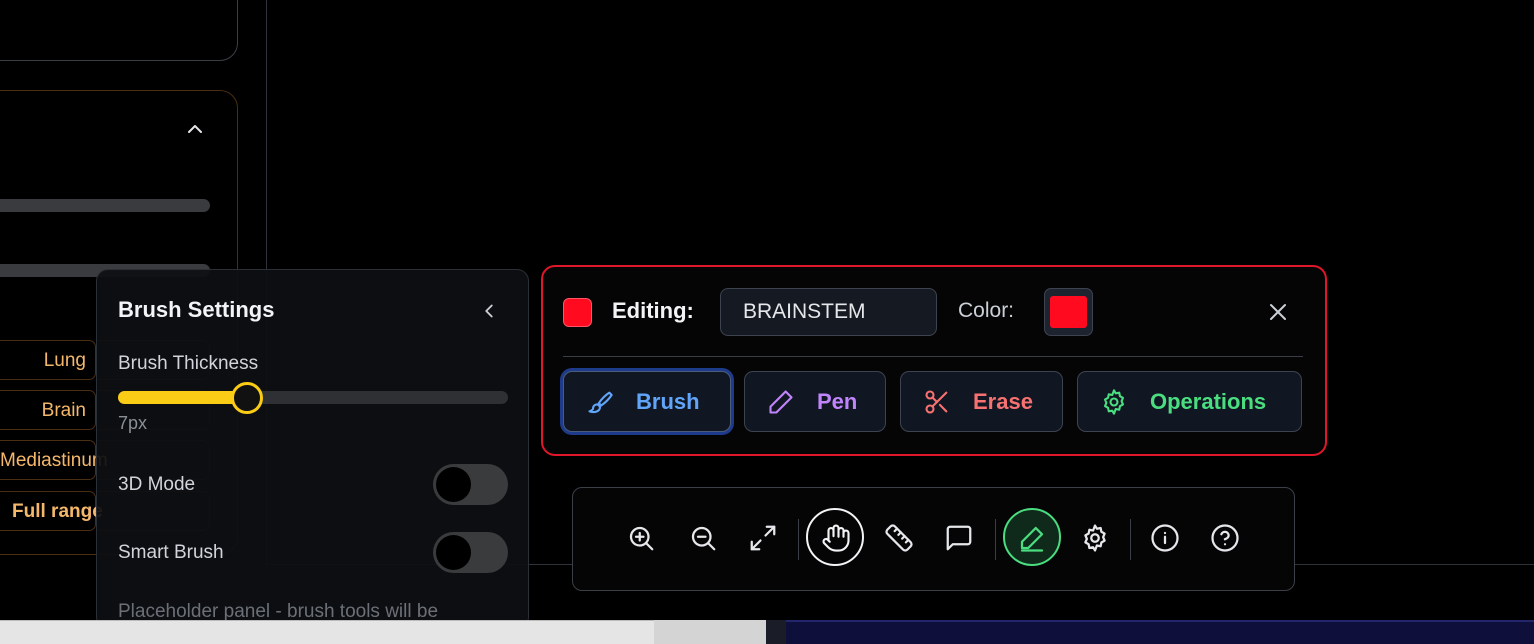 The width and height of the screenshot is (1534, 644). I want to click on color-picker-fill, so click(1068, 312).